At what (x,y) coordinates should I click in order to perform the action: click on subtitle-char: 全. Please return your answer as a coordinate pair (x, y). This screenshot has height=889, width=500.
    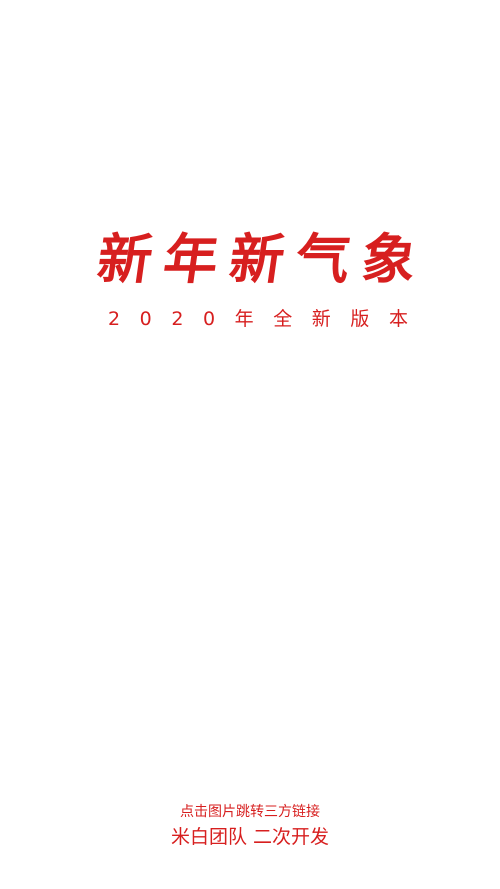
    Looking at the image, I should click on (283, 319).